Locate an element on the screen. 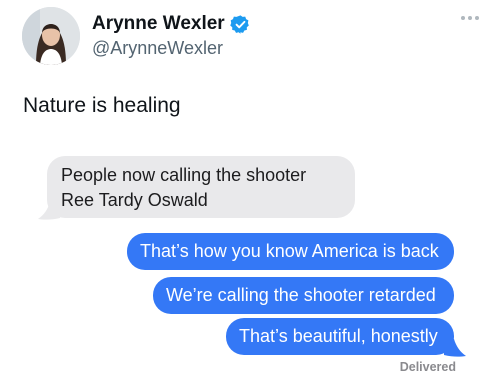 The height and width of the screenshot is (384, 500). author-name-row: Arynne Wexler is located at coordinates (171, 24).